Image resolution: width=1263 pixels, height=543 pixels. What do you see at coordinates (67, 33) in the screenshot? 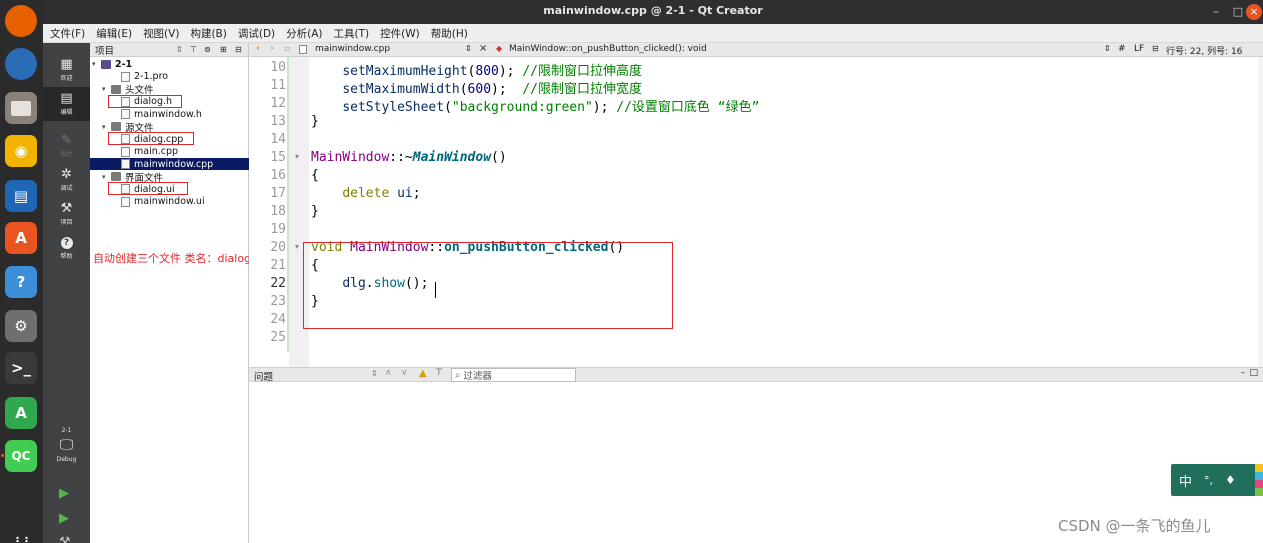
I see `menu-item-0: 文件(F)` at bounding box center [67, 33].